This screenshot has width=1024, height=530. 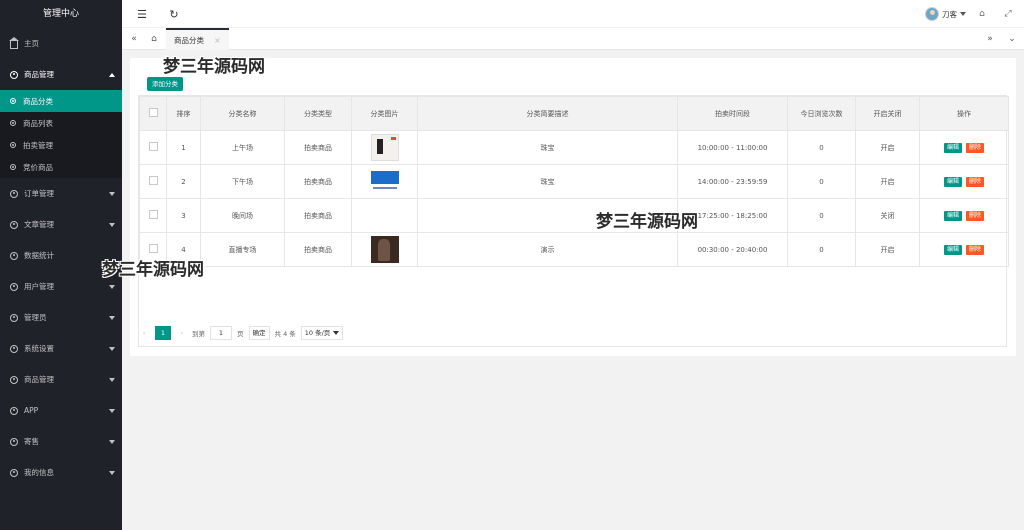 What do you see at coordinates (242, 249) in the screenshot?
I see `cell-name: 直播专场` at bounding box center [242, 249].